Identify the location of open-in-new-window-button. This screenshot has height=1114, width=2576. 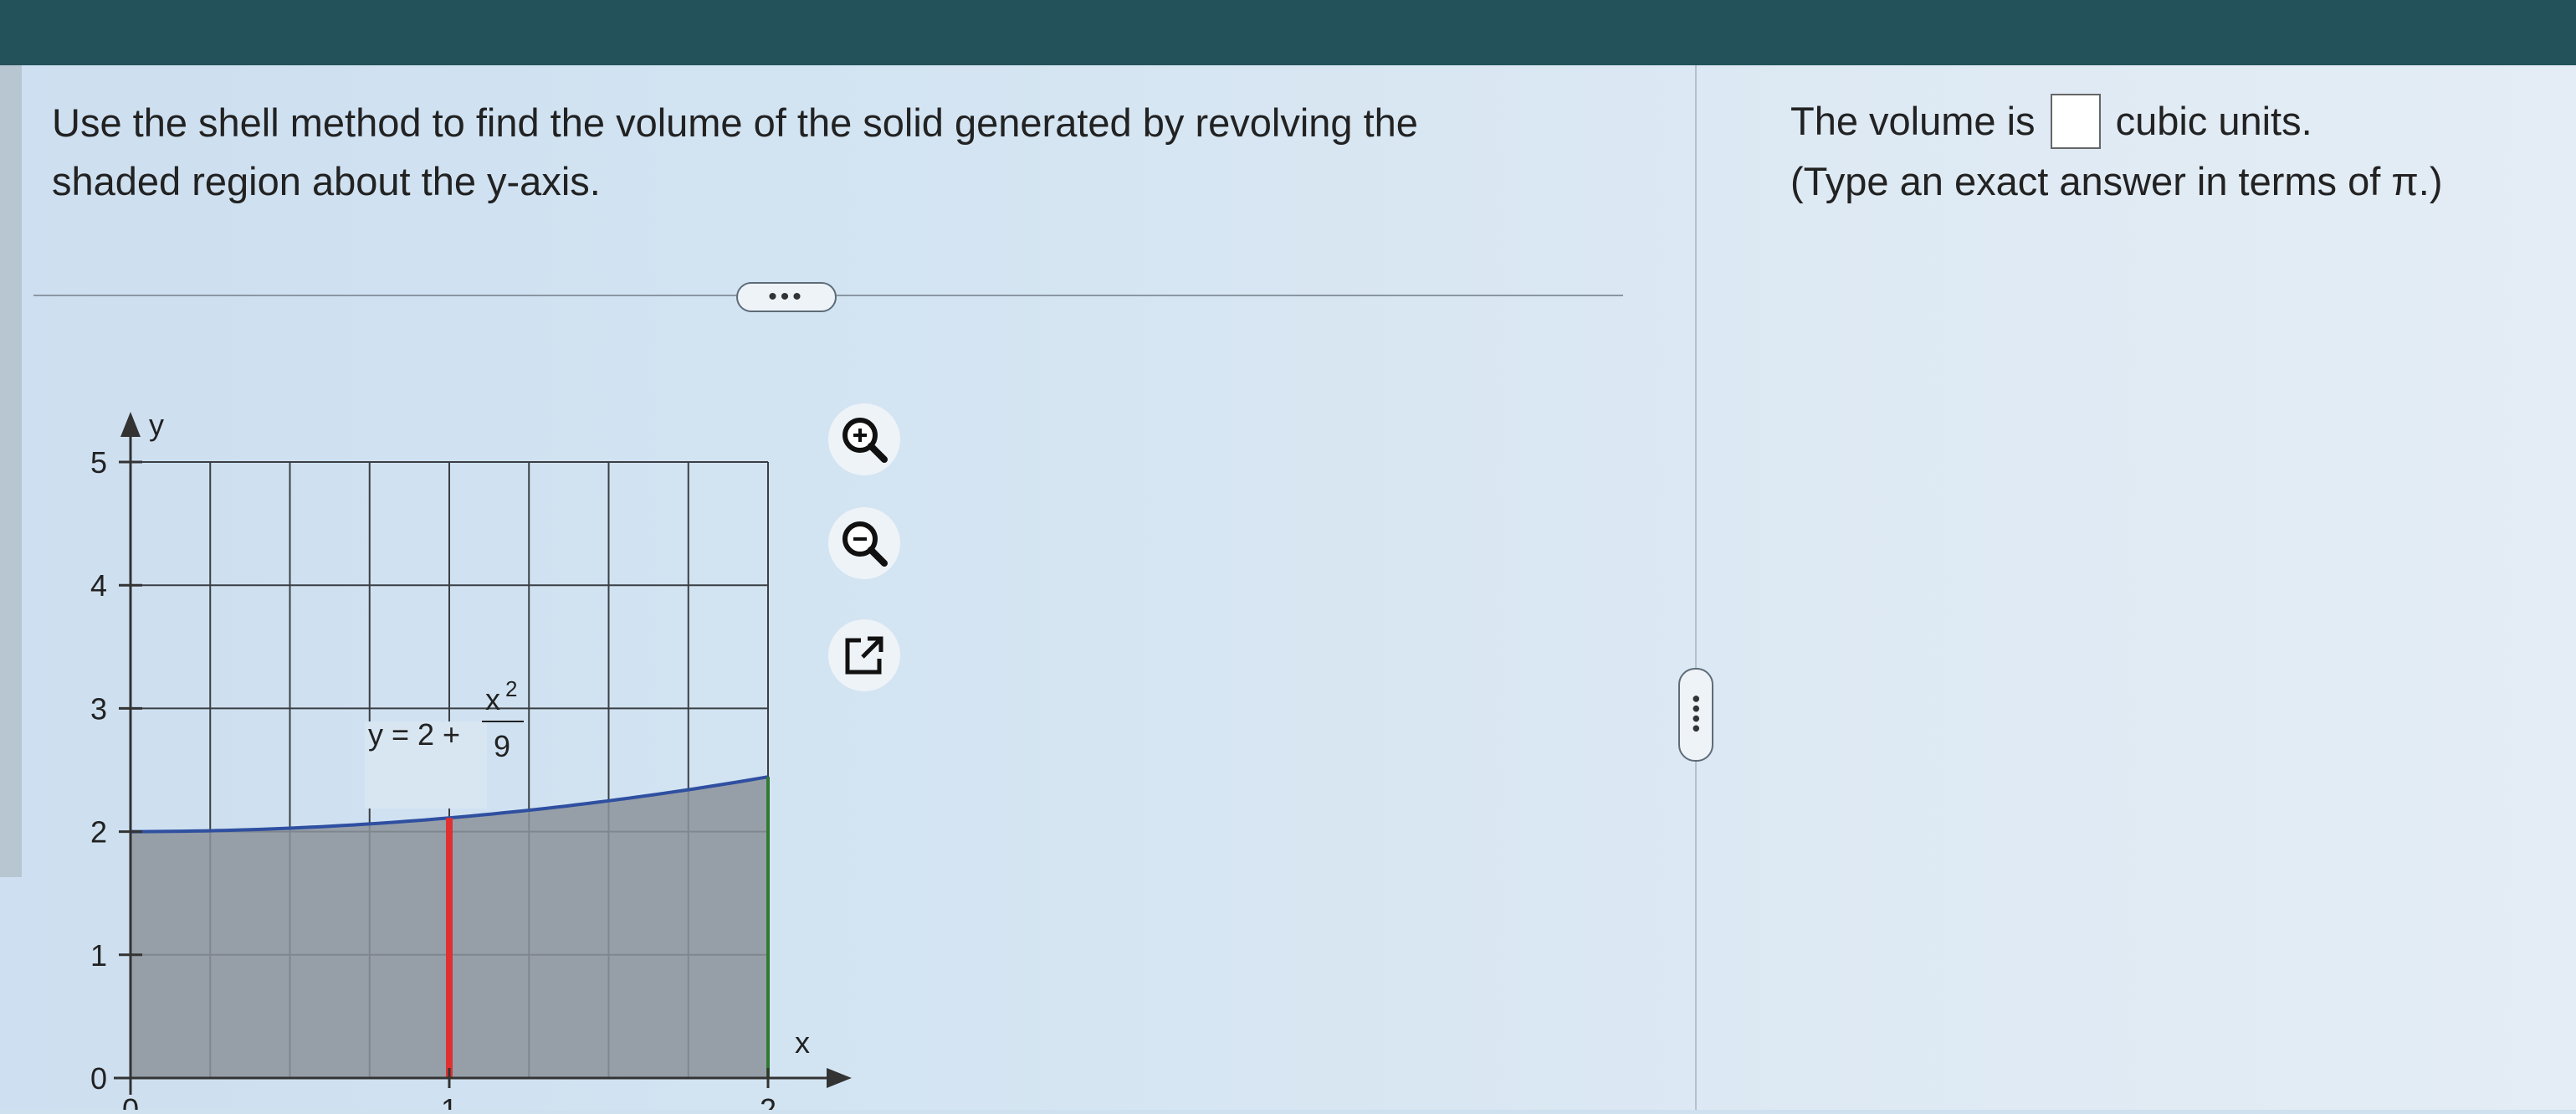
(864, 655).